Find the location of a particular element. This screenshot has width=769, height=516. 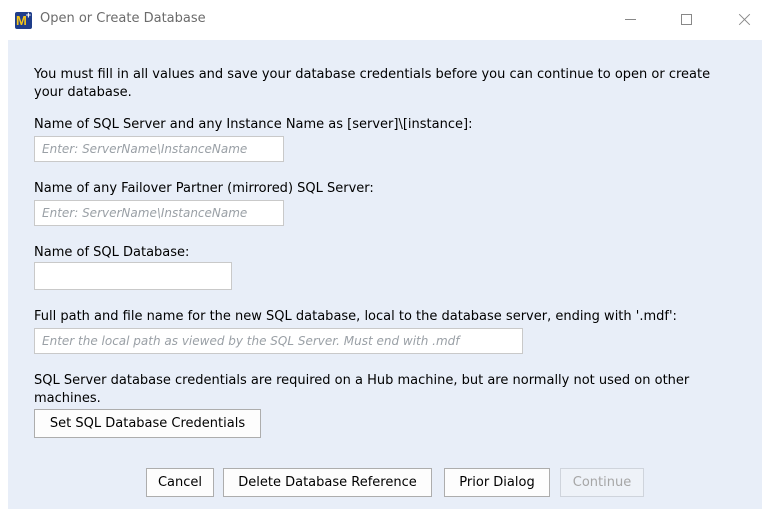

app-icon: M + is located at coordinates (23, 19).